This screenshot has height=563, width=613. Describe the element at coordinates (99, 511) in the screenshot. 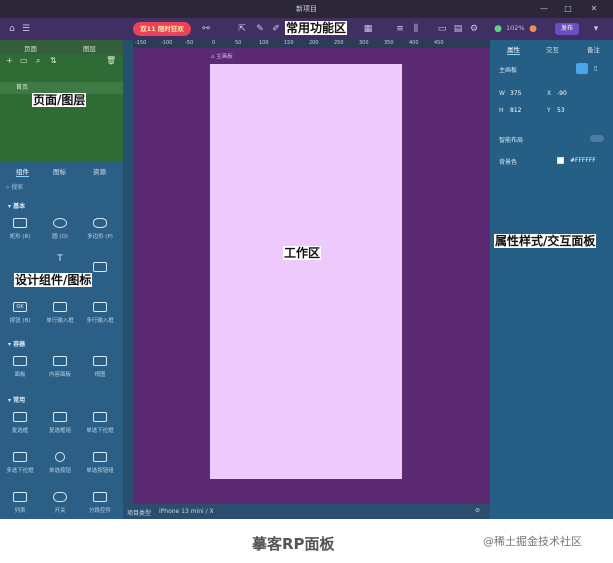

I see `component-label: 分段控件` at that location.